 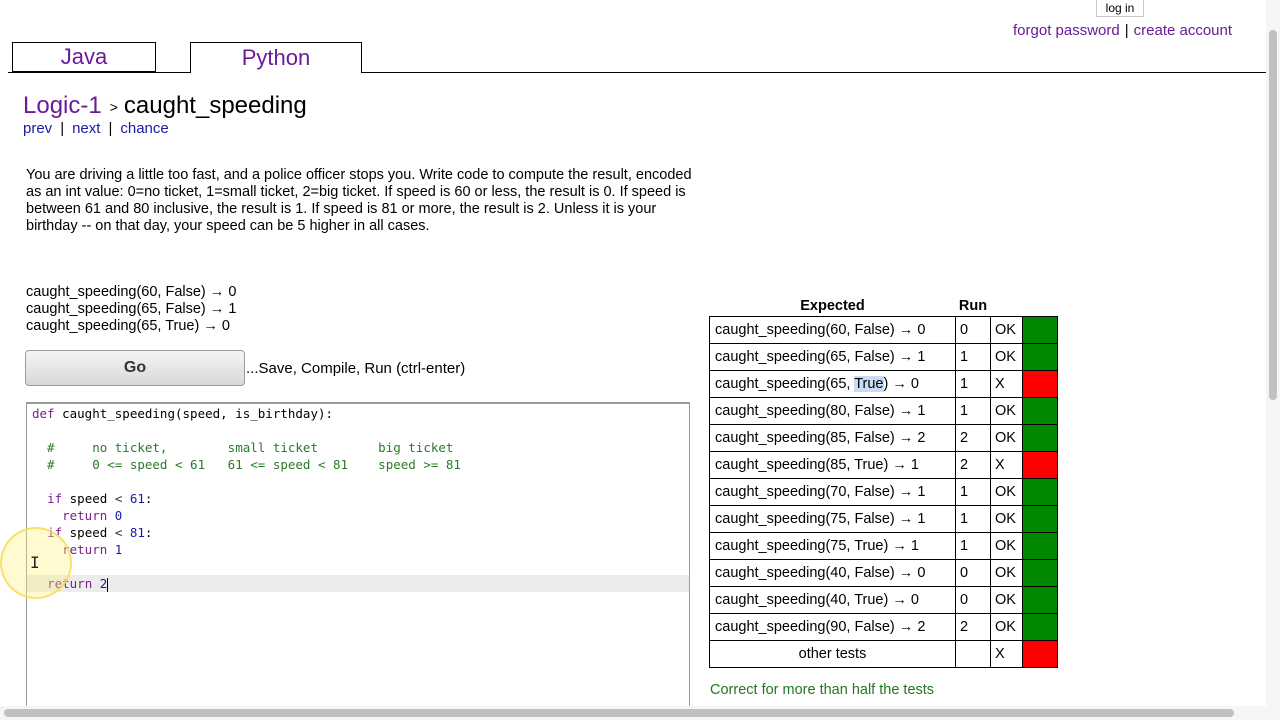 What do you see at coordinates (84, 57) in the screenshot?
I see `tab-java: Java` at bounding box center [84, 57].